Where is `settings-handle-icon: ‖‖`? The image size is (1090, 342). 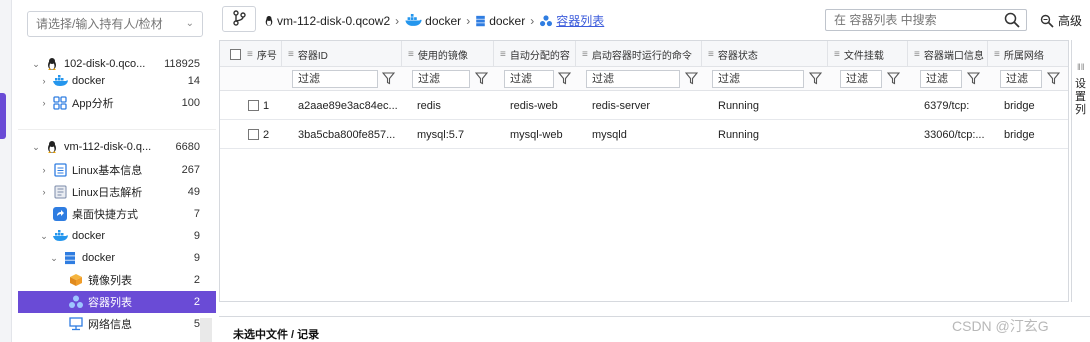 settings-handle-icon: ‖‖ is located at coordinates (1080, 67).